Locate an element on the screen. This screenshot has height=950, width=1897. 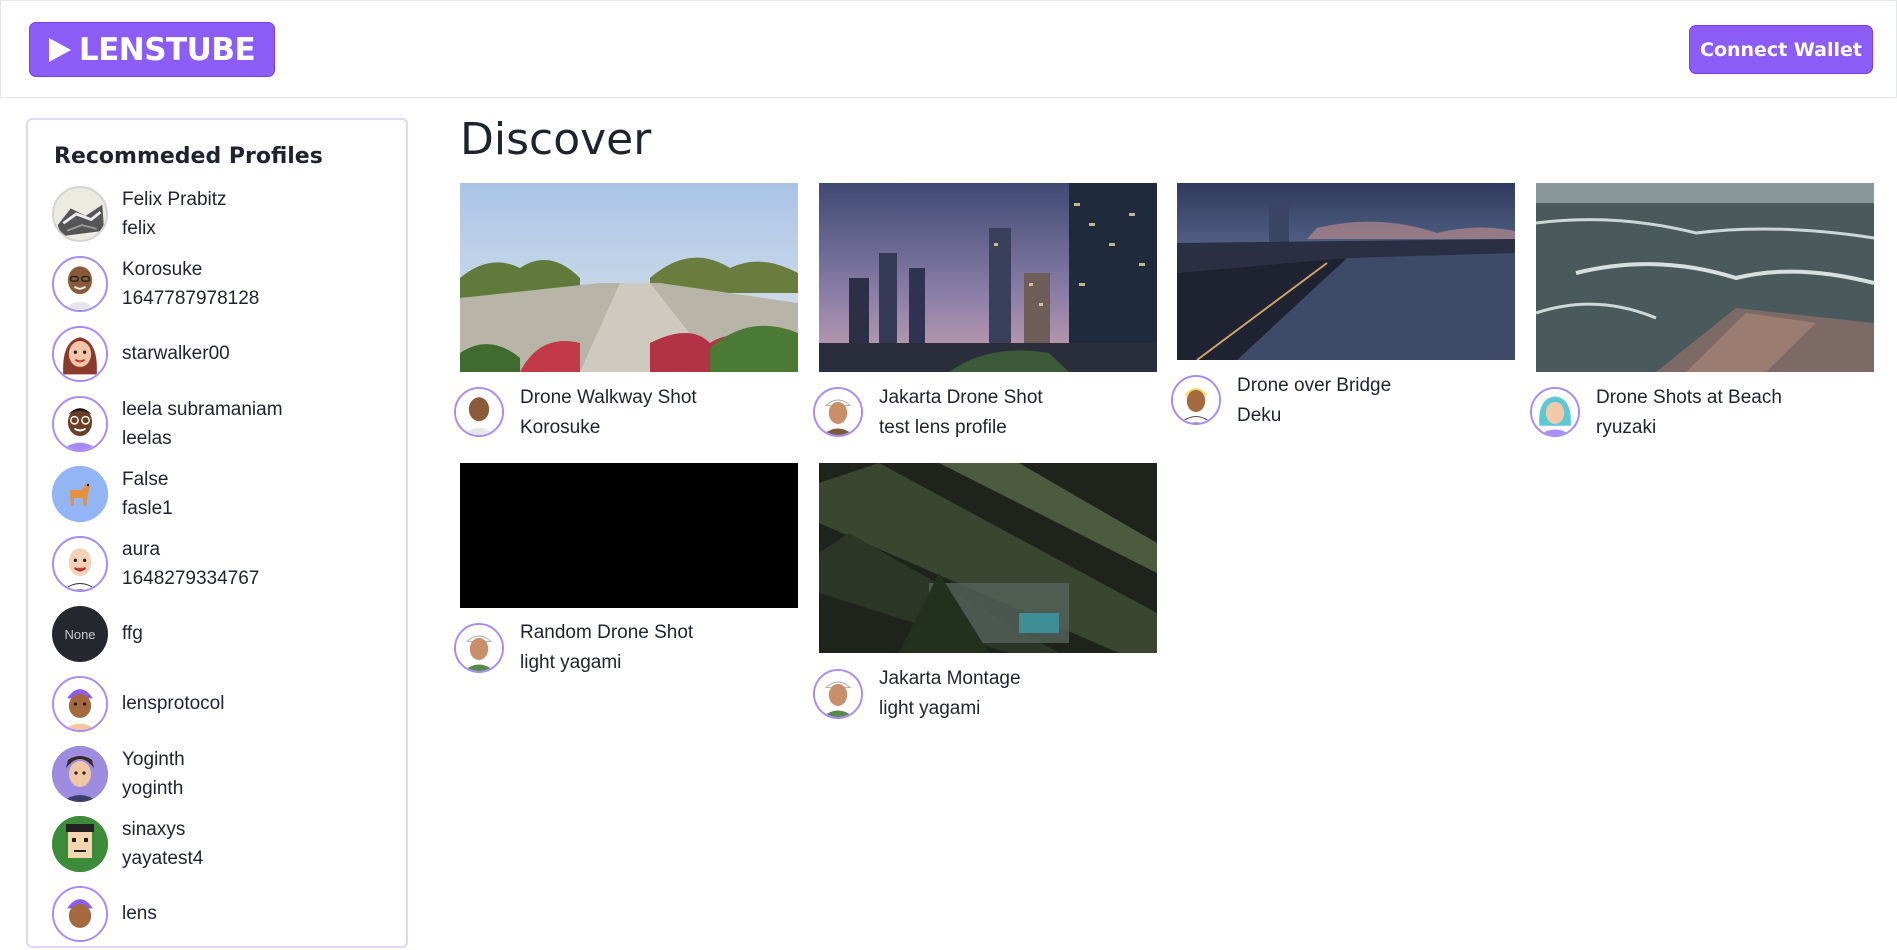
avatar-placeholder-text: None is located at coordinates (80, 634).